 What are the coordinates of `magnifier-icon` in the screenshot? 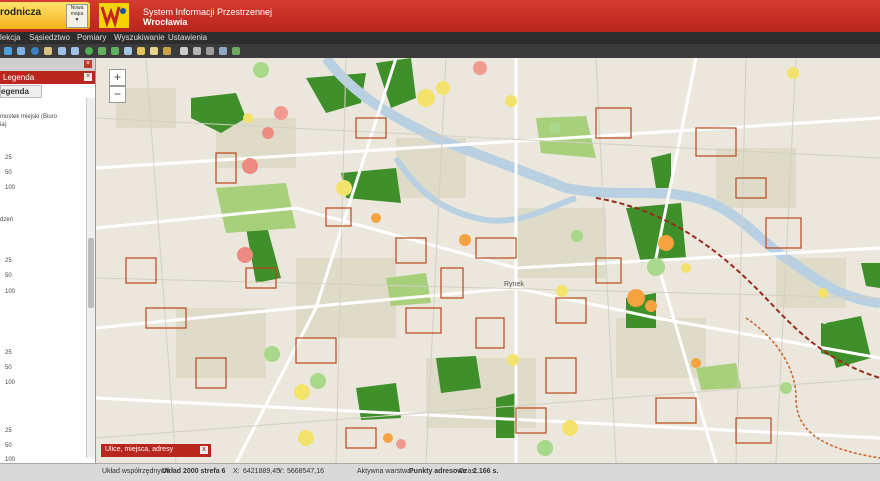 It's located at (62, 51).